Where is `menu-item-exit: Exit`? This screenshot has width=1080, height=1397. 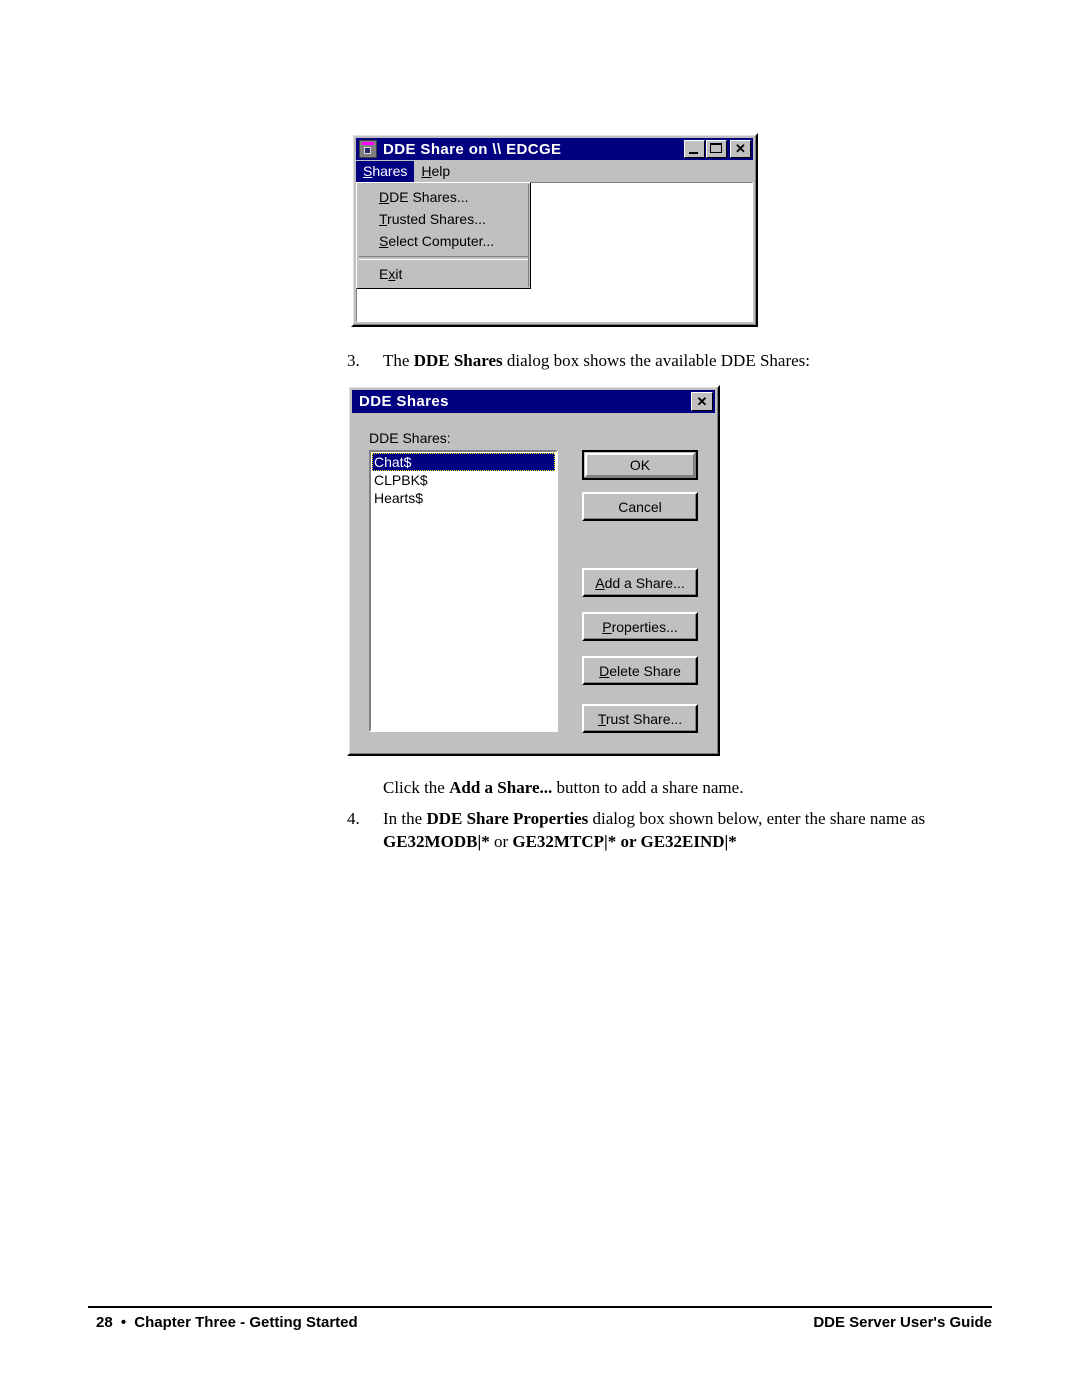 menu-item-exit: Exit is located at coordinates (443, 274).